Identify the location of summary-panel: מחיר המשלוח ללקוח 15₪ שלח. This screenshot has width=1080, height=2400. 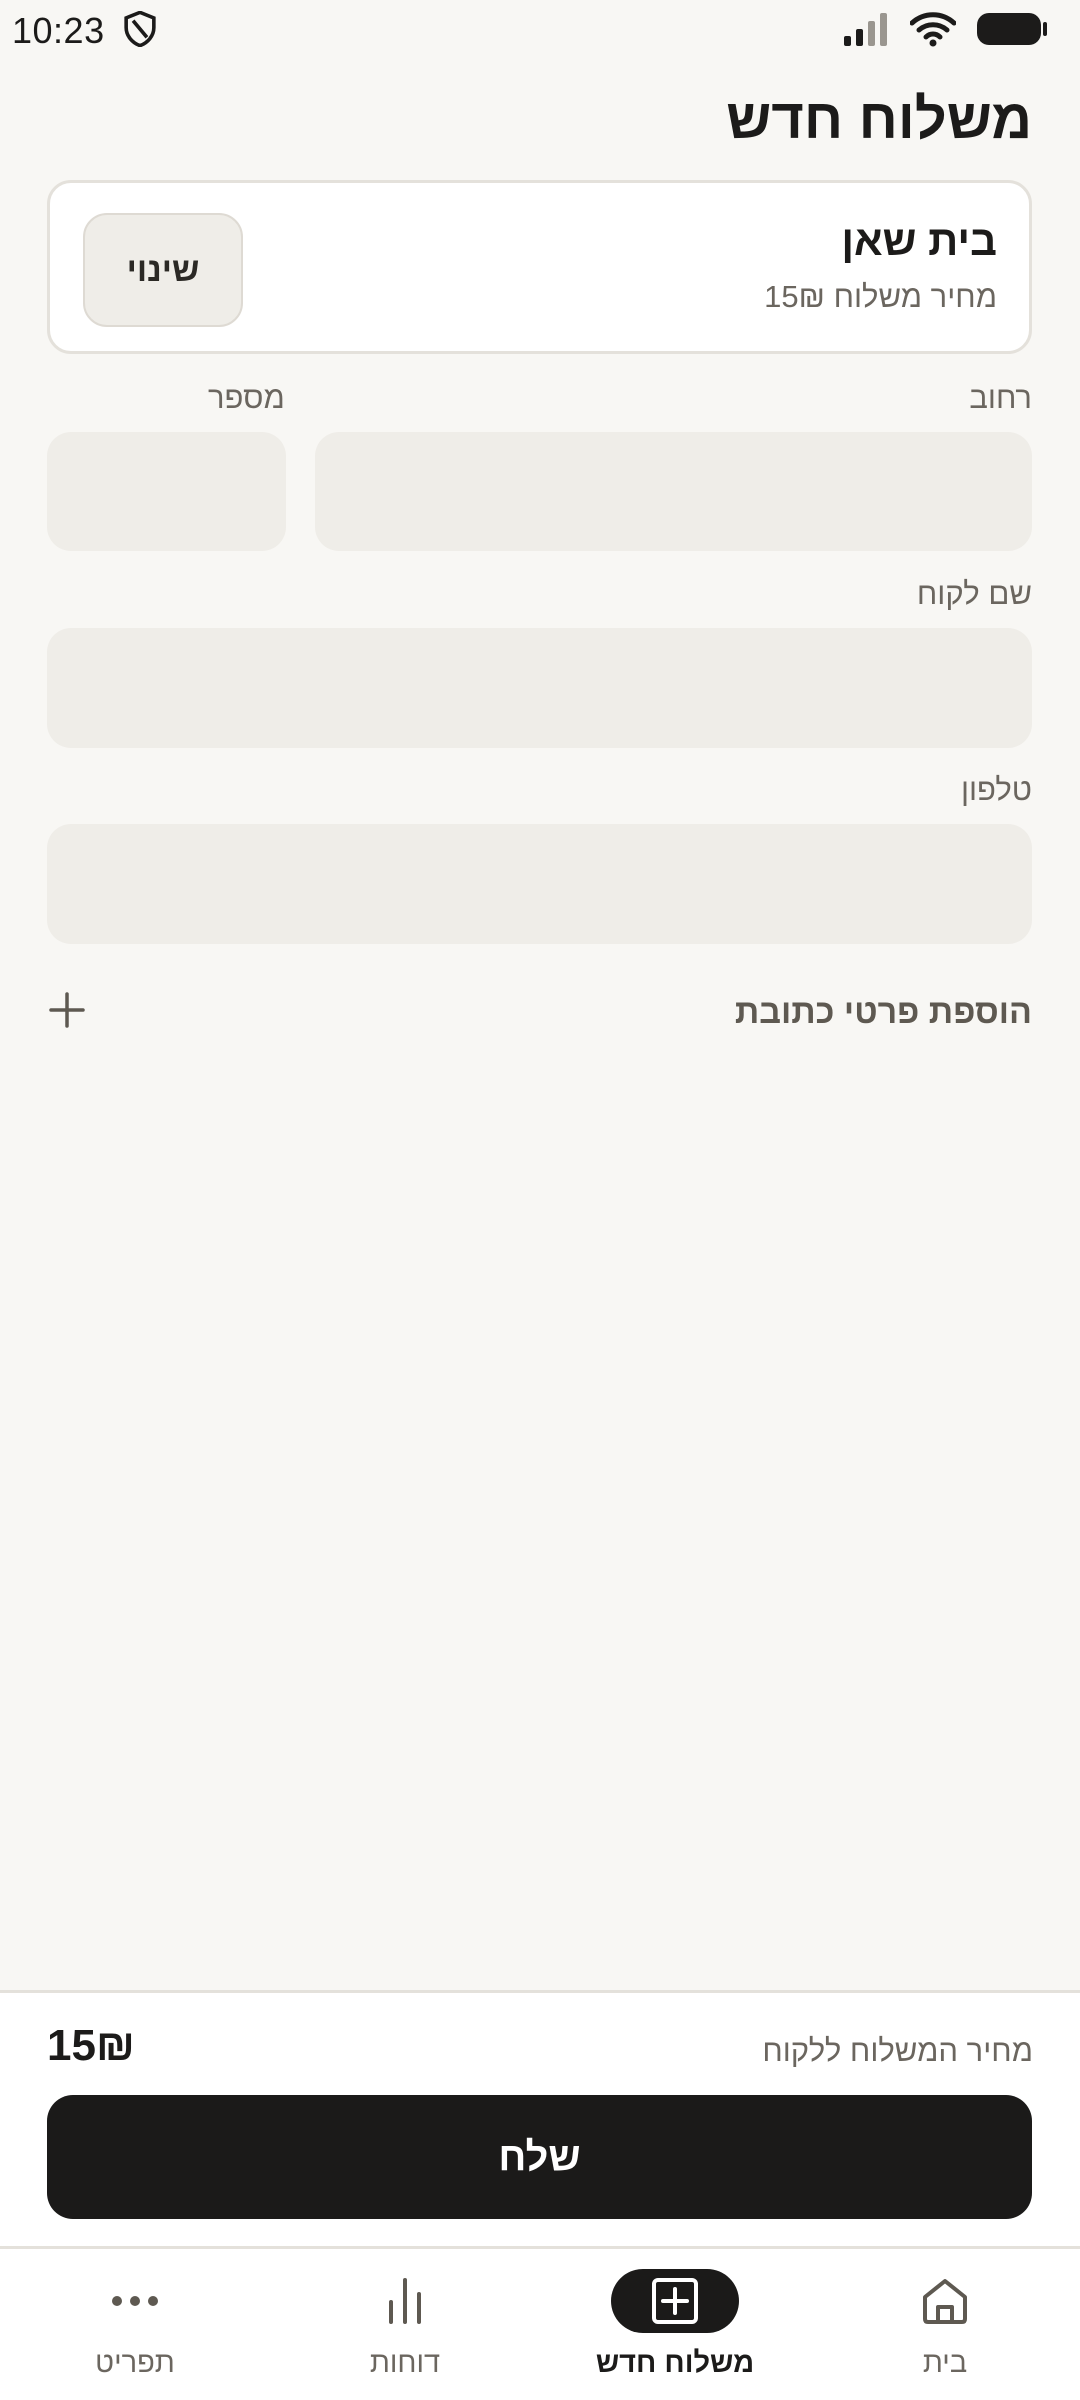
(540, 2118).